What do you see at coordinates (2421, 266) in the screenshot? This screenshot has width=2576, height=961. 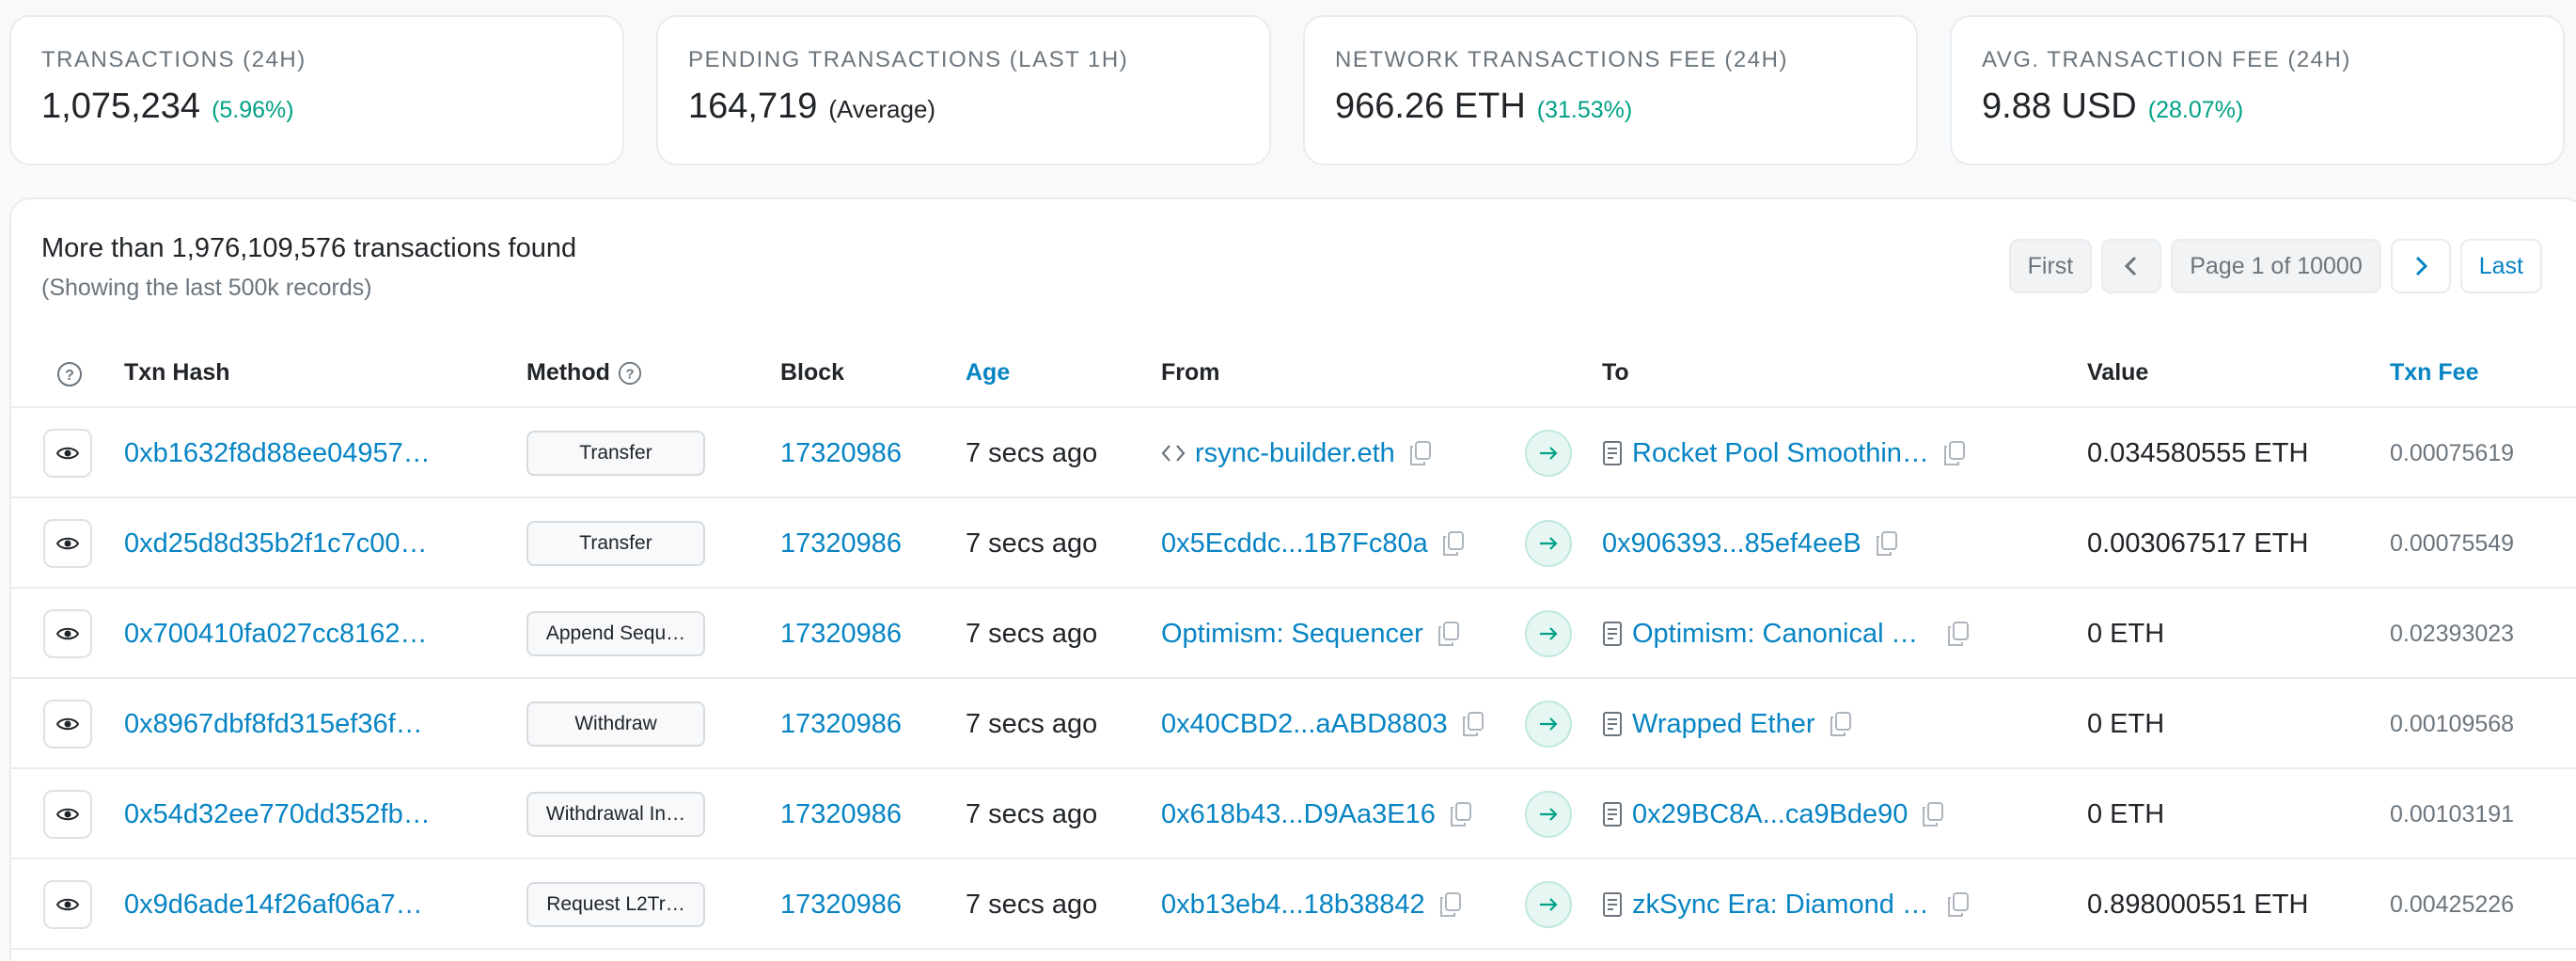 I see `next-page-button` at bounding box center [2421, 266].